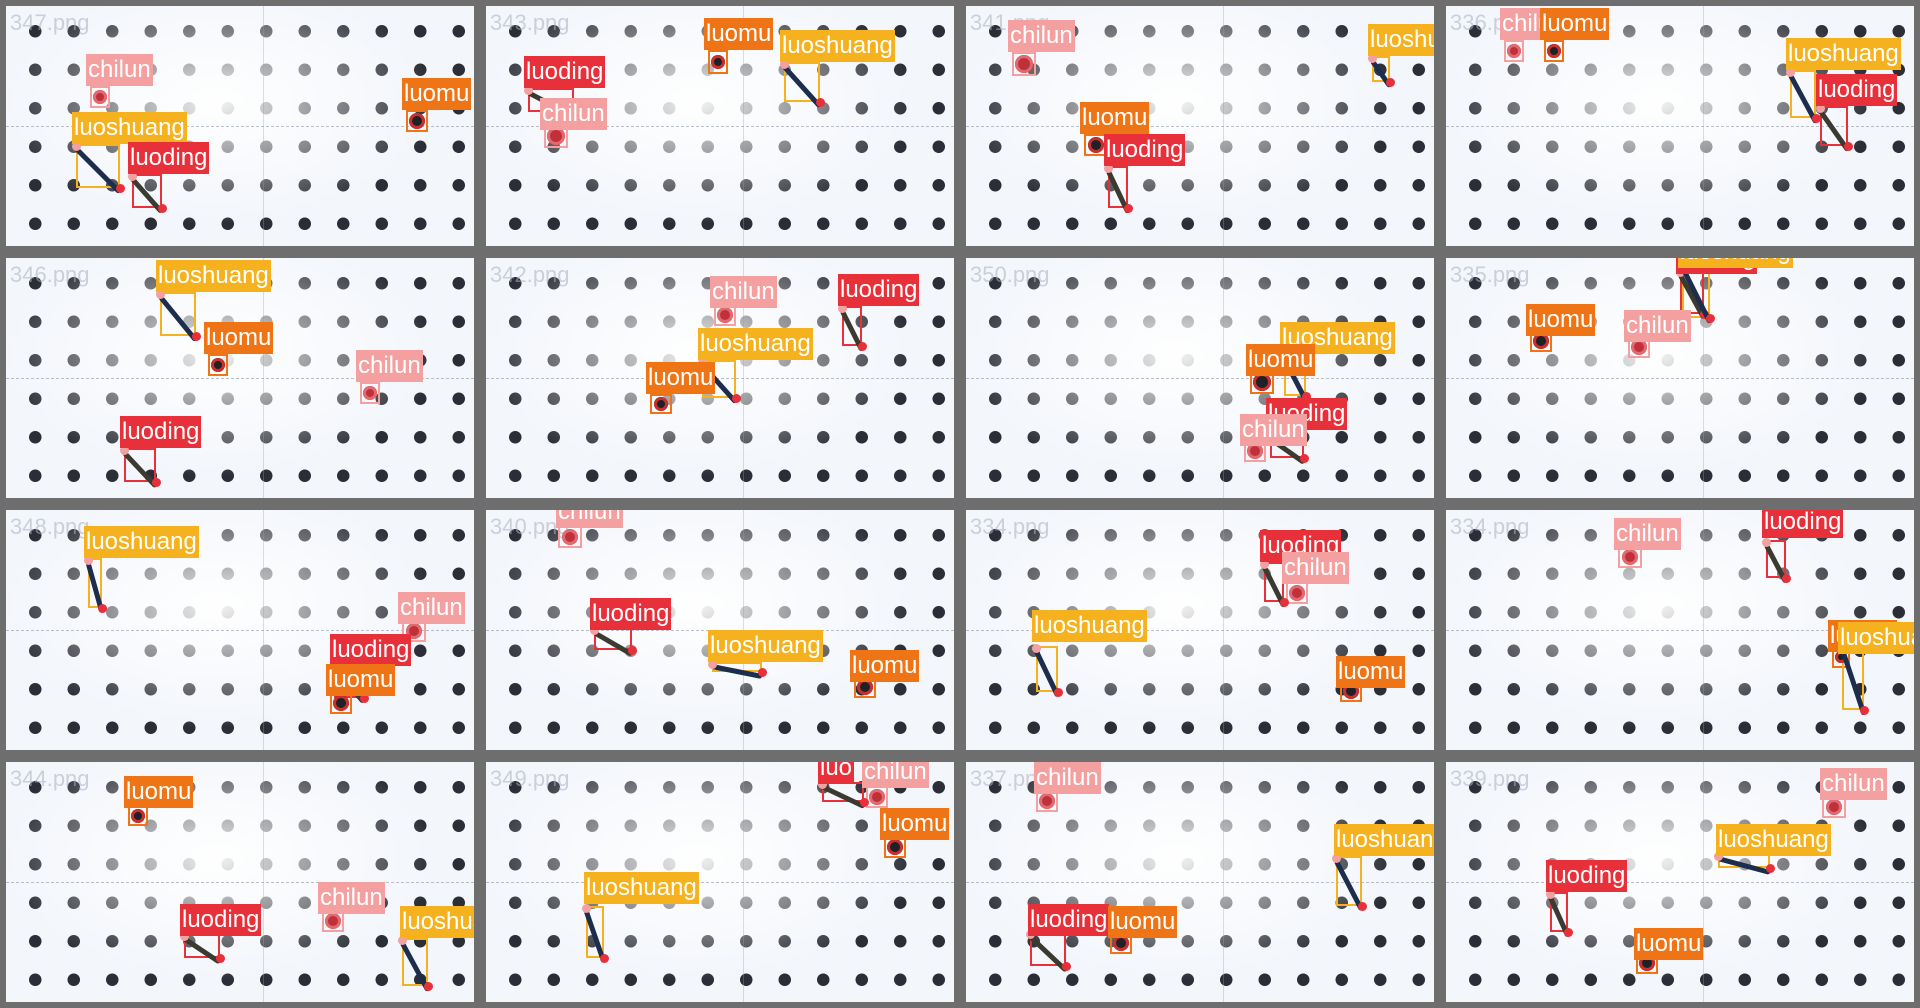  Describe the element at coordinates (530, 22) in the screenshot. I see `image-filename: 343.png` at that location.